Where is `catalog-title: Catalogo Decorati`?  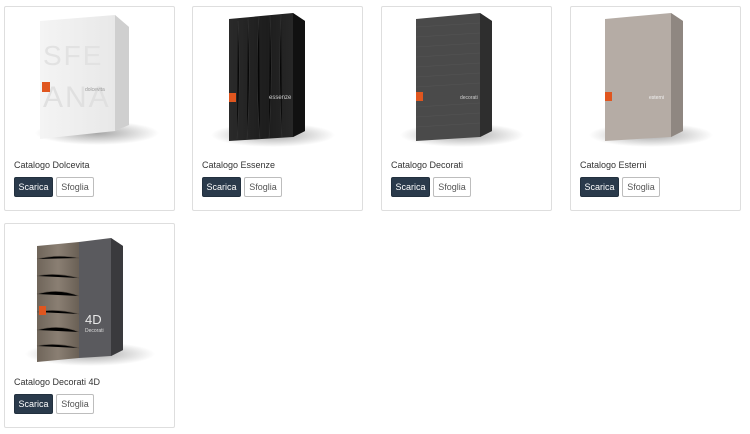
catalog-title: Catalogo Decorati is located at coordinates (427, 165).